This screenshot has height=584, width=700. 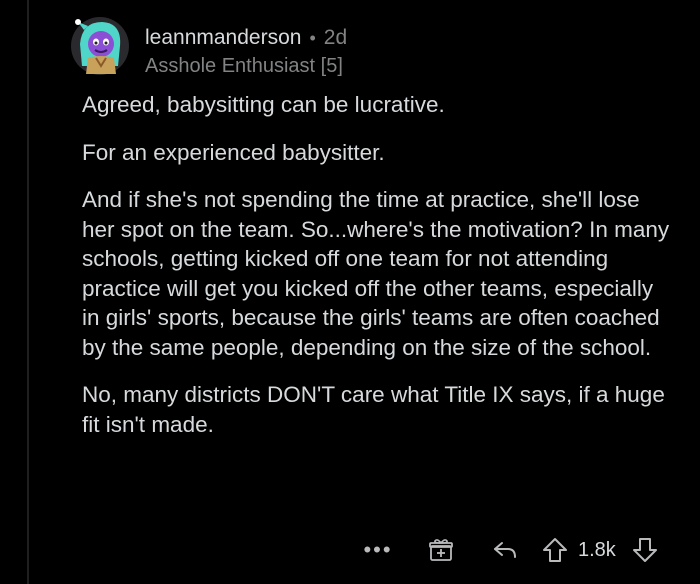 I want to click on user-flair: Asshole Enthusiast [5], so click(x=244, y=66).